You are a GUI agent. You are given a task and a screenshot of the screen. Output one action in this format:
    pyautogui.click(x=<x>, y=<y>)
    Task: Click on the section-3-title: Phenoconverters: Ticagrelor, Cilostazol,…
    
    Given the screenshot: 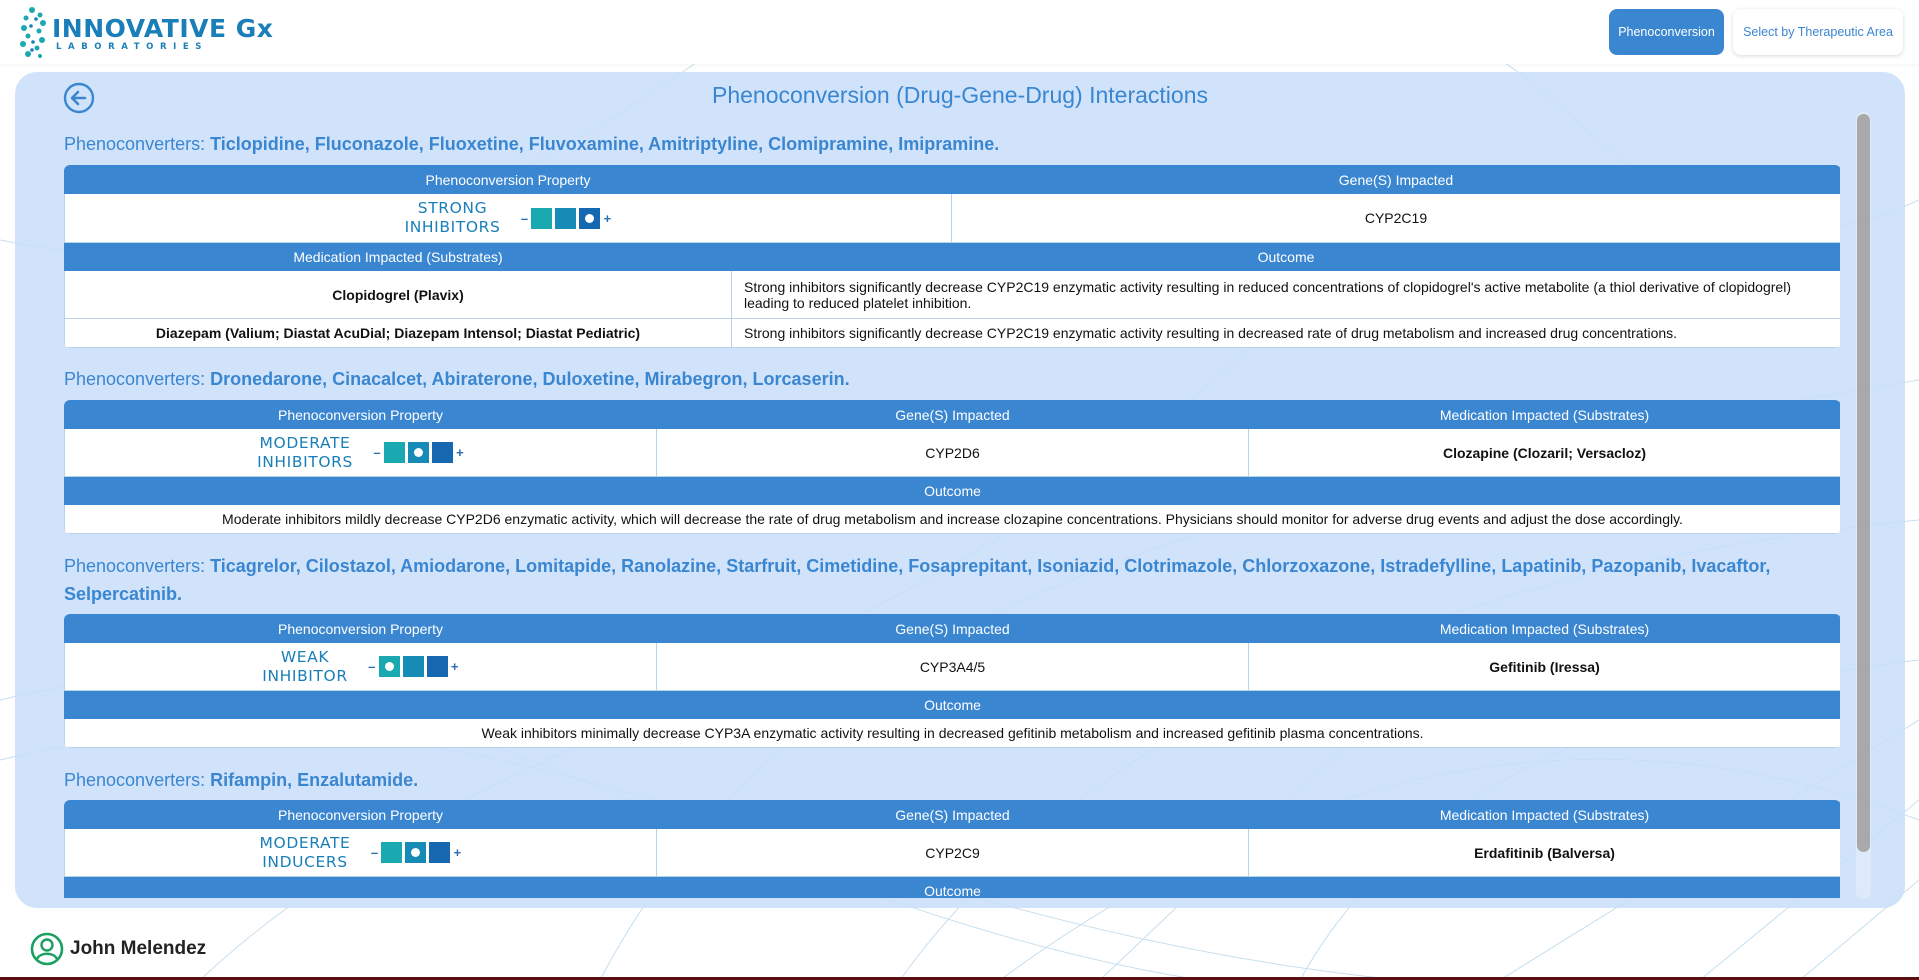 What is the action you would take?
    pyautogui.click(x=952, y=580)
    